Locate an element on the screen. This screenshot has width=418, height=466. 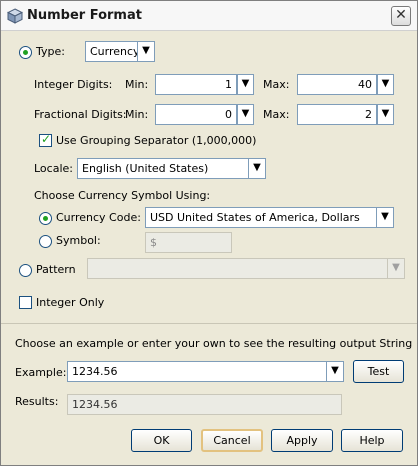
locale-label: Locale: is located at coordinates (53, 168).